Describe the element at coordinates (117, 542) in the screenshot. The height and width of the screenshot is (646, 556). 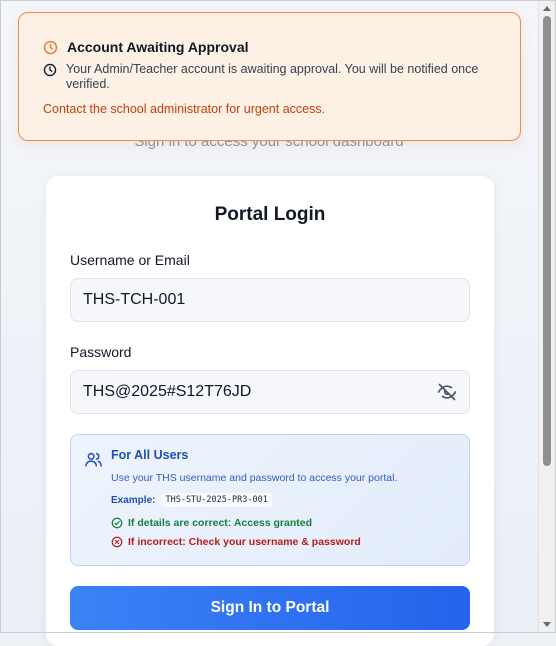
I see `x-circle-icon` at that location.